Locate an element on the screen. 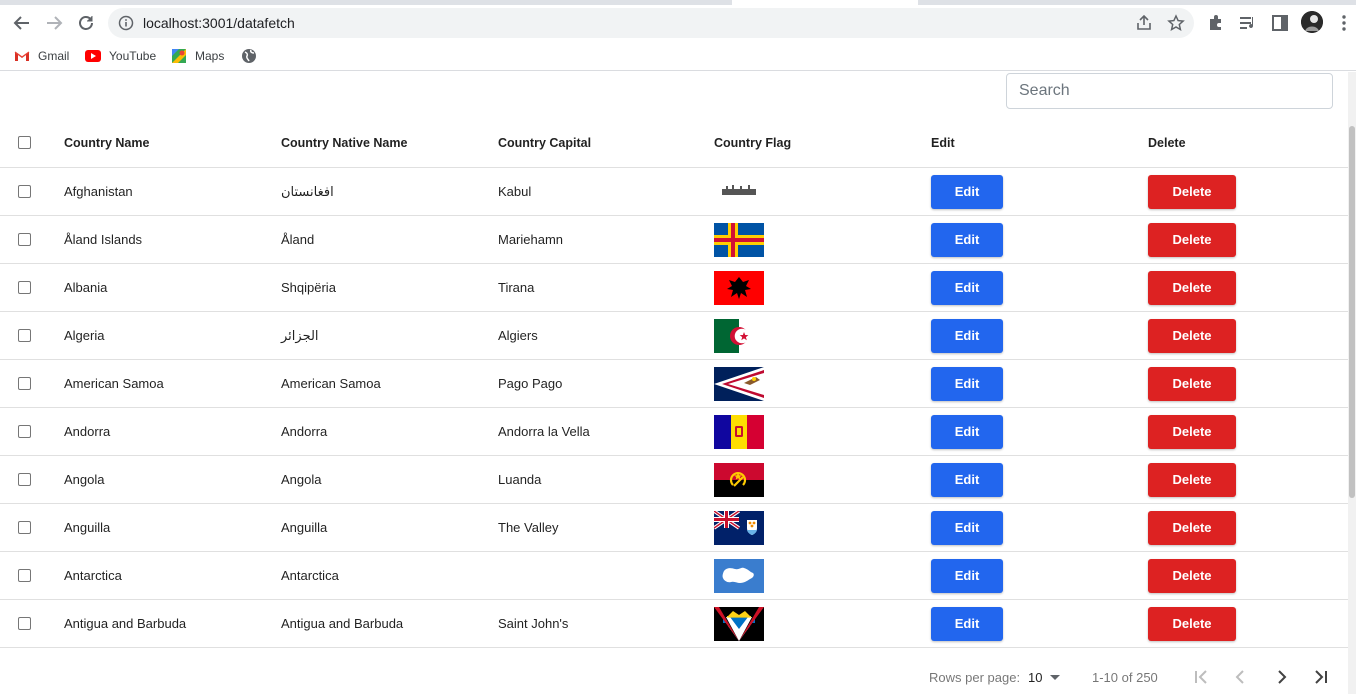 The width and height of the screenshot is (1356, 694). select-all-checkbox is located at coordinates (24, 142).